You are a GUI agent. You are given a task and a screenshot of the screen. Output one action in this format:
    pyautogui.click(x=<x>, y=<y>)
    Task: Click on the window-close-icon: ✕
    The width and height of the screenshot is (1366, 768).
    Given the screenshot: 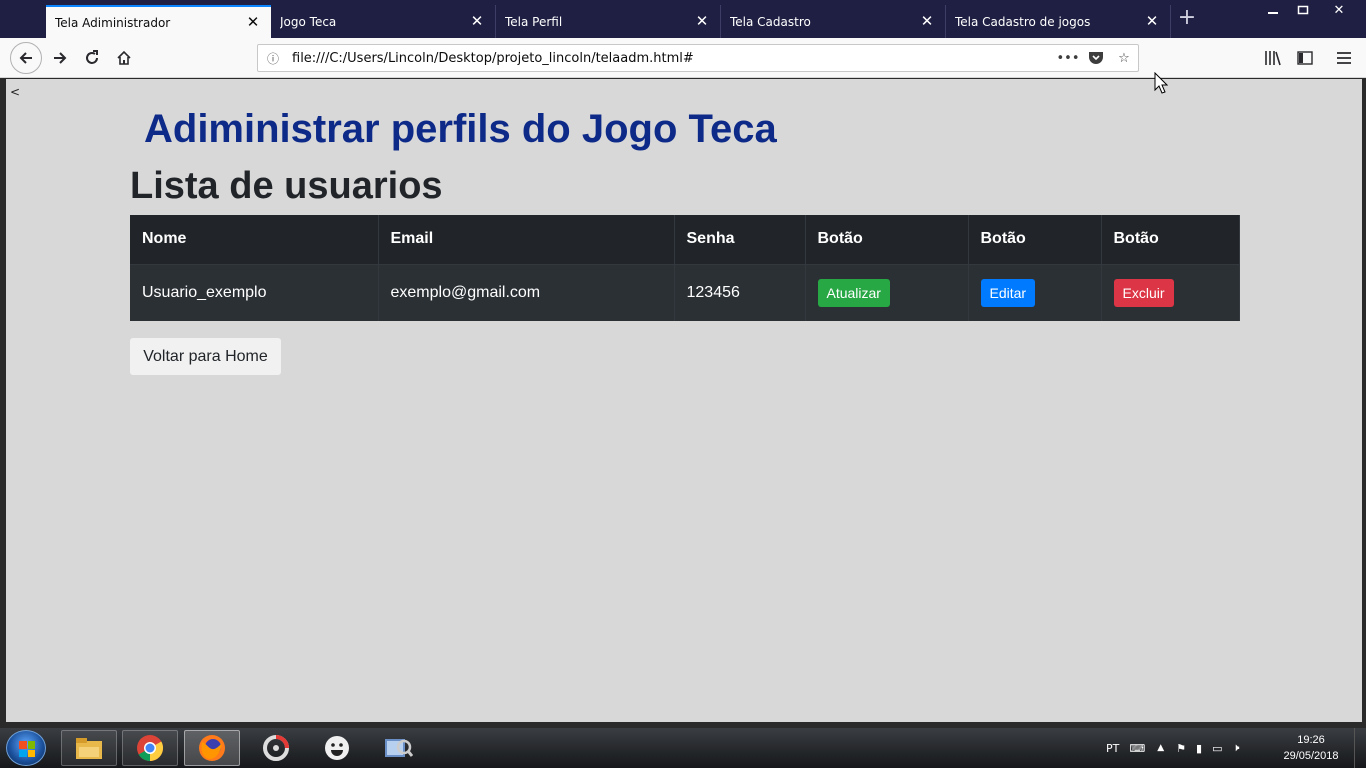 What is the action you would take?
    pyautogui.click(x=1339, y=10)
    